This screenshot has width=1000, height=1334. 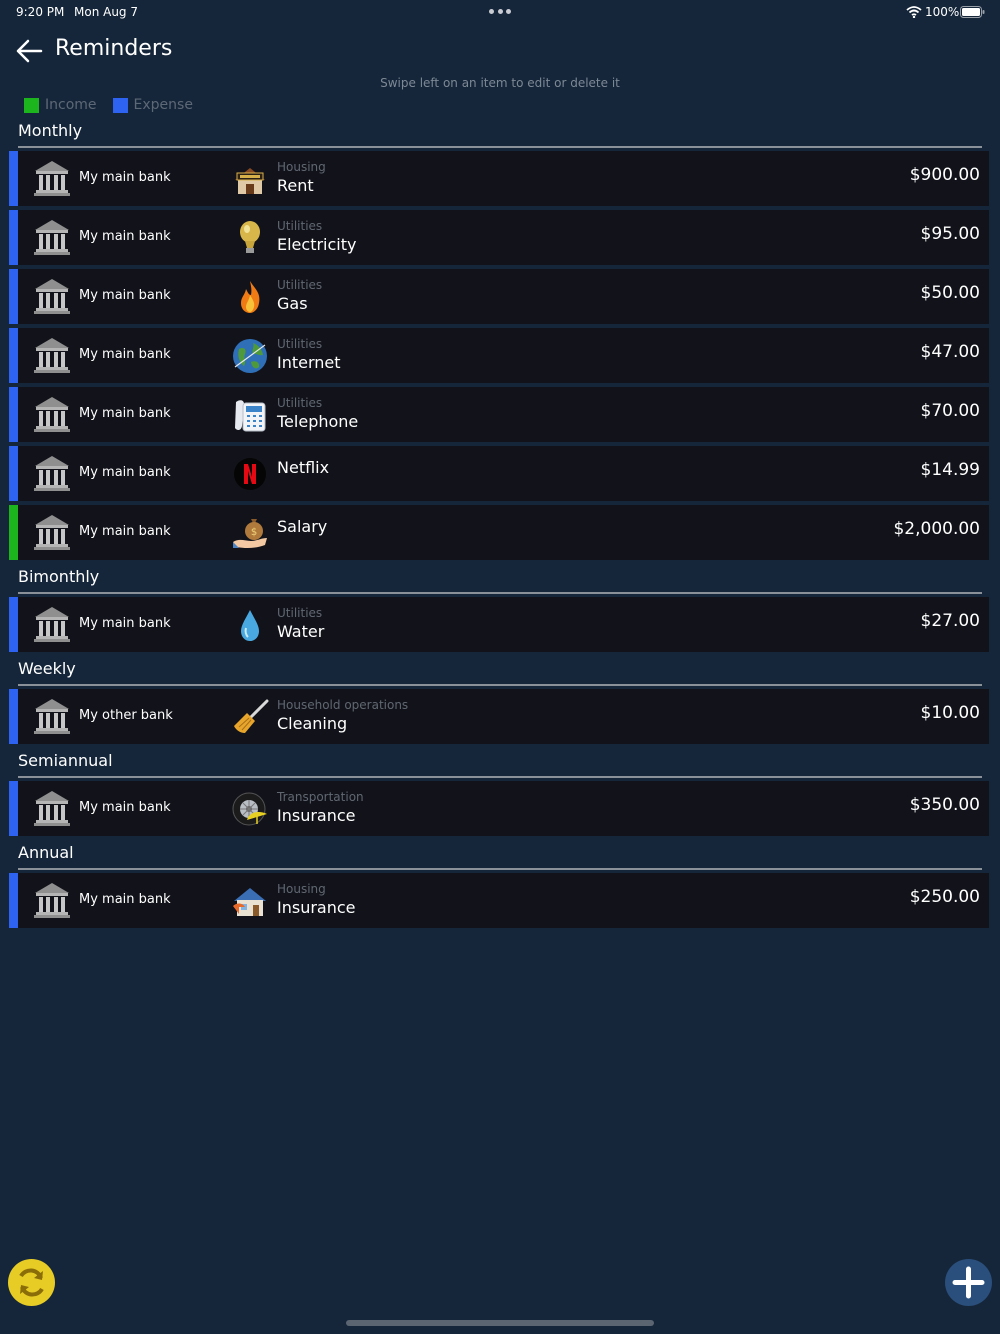 I want to click on reminder-row: My main bank Utilities Gas $50.00, so click(x=499, y=296).